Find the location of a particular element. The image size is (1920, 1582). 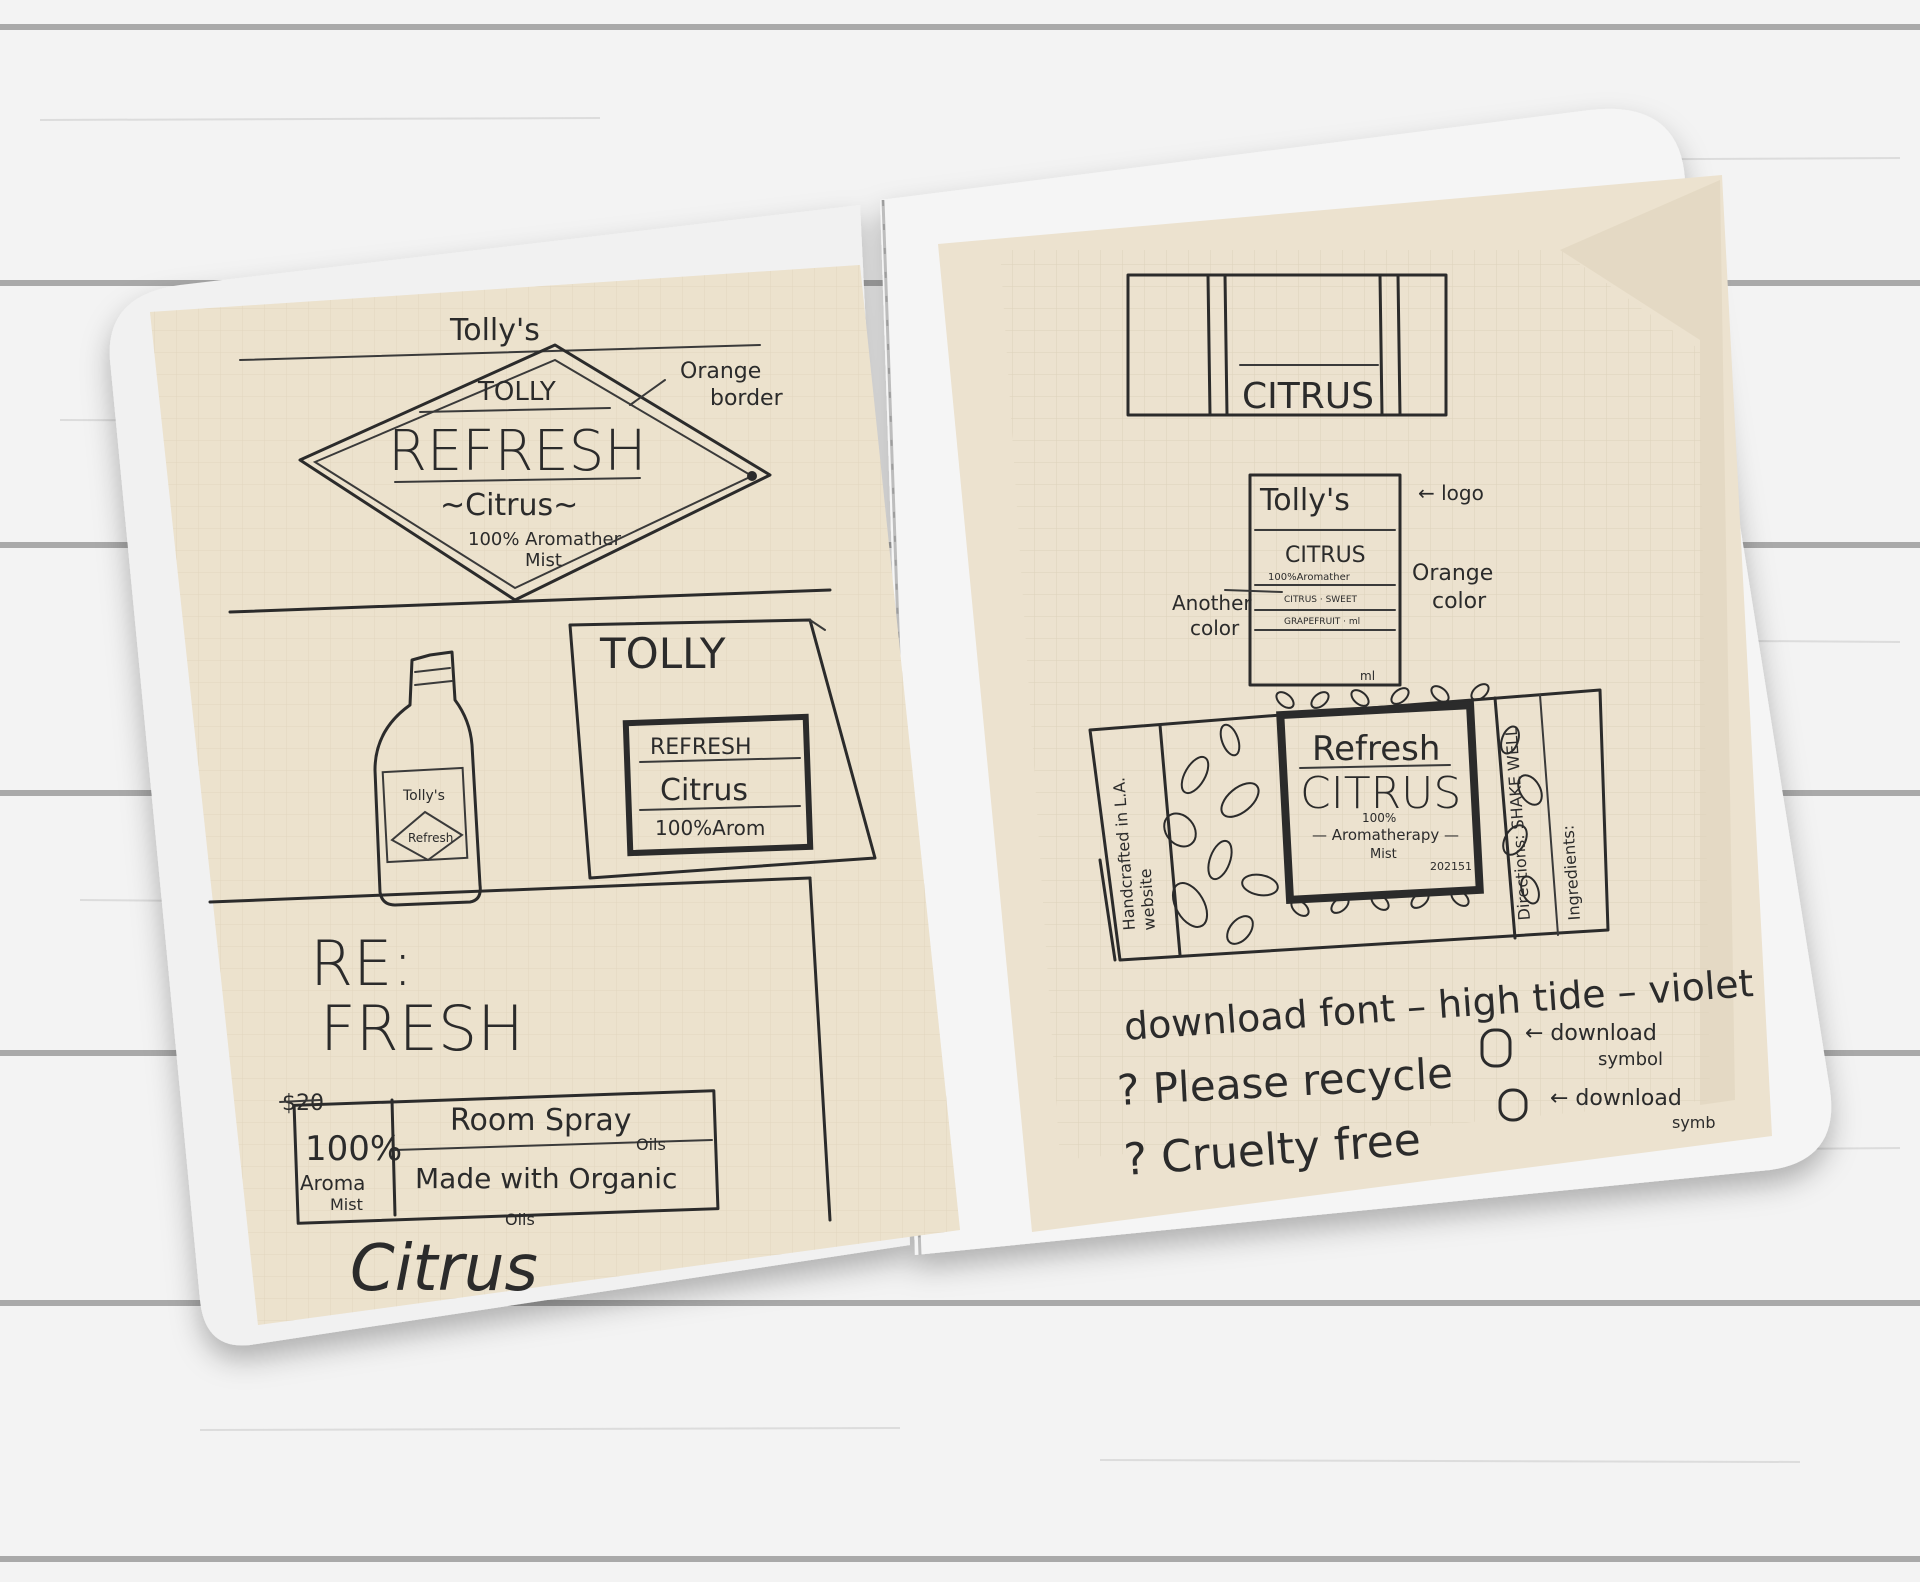

note-cruelty-symbol: symb is located at coordinates (1694, 1122).